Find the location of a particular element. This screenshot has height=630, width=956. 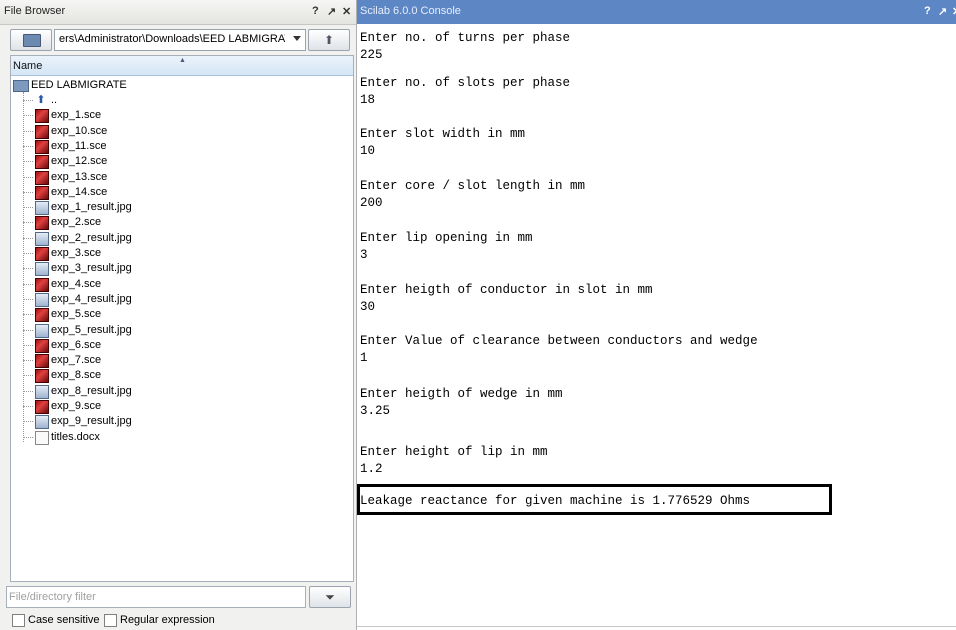

file-tree-item: exp_4_result.jpg is located at coordinates (173, 299).